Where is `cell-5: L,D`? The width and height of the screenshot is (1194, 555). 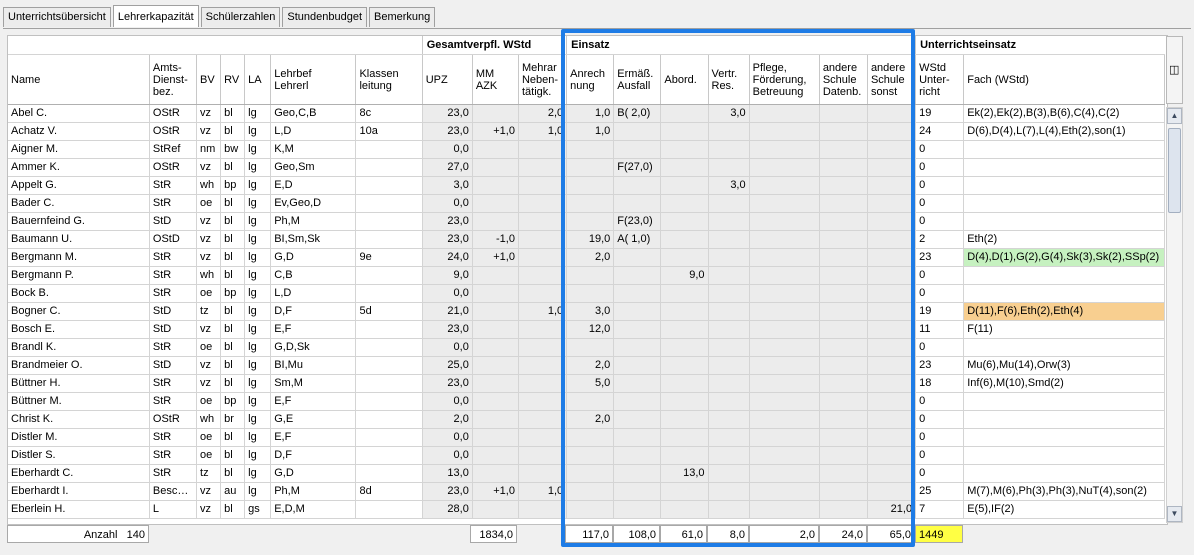
cell-5: L,D is located at coordinates (313, 131).